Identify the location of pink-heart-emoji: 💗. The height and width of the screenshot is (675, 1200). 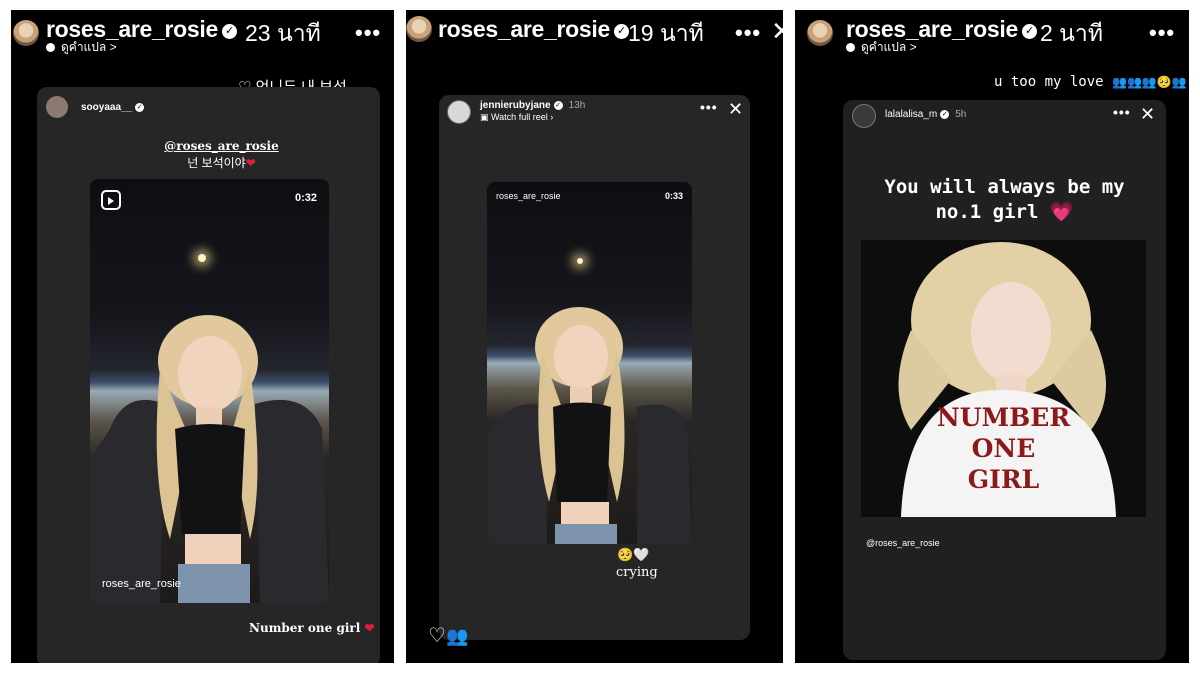
(1061, 212).